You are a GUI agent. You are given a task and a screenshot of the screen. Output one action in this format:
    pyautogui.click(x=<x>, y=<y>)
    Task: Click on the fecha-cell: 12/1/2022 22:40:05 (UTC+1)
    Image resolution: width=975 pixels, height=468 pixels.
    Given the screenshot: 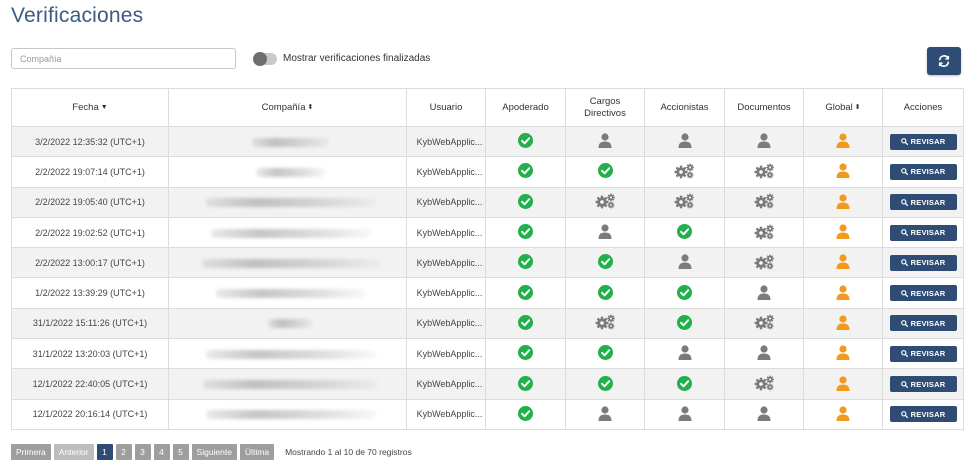 What is the action you would take?
    pyautogui.click(x=90, y=384)
    